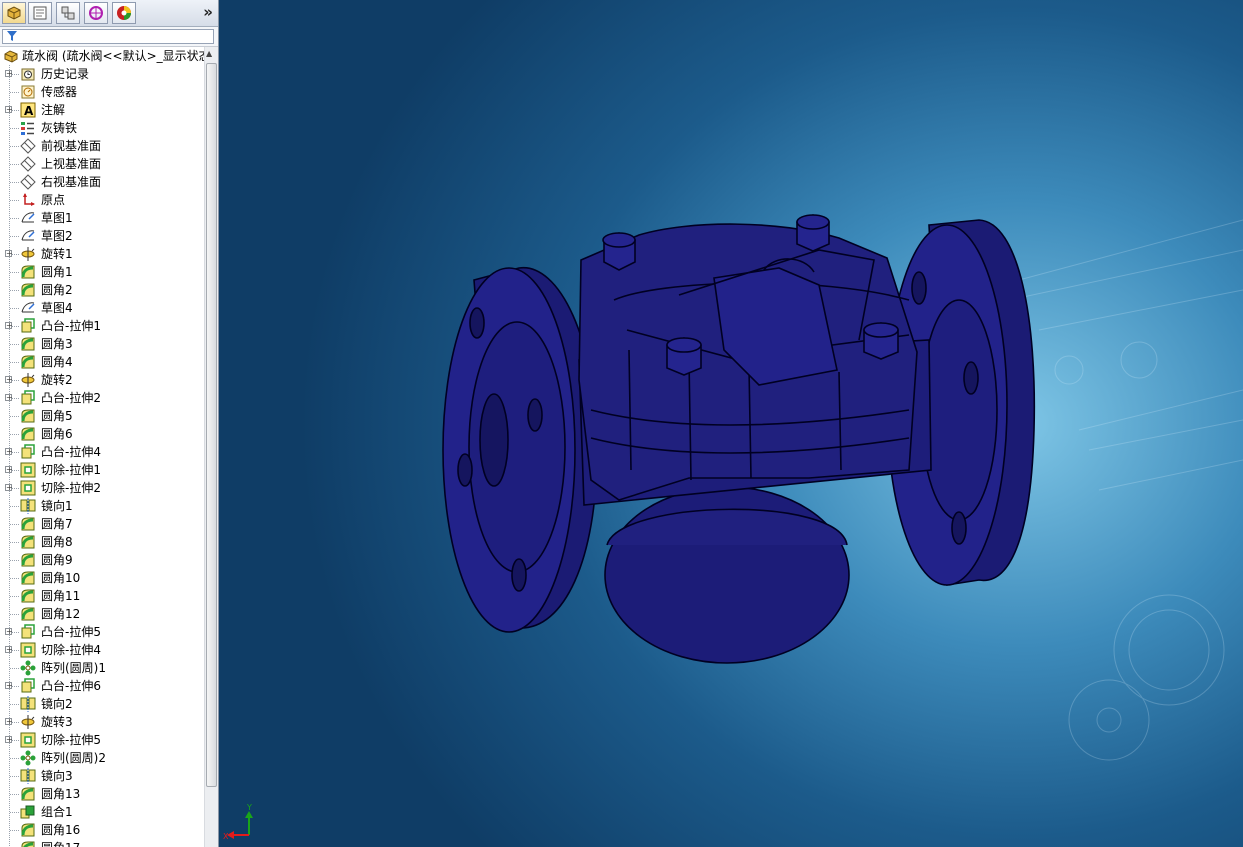 The width and height of the screenshot is (1243, 847). What do you see at coordinates (102, 182) in the screenshot?
I see `tree-item: 右视基准面` at bounding box center [102, 182].